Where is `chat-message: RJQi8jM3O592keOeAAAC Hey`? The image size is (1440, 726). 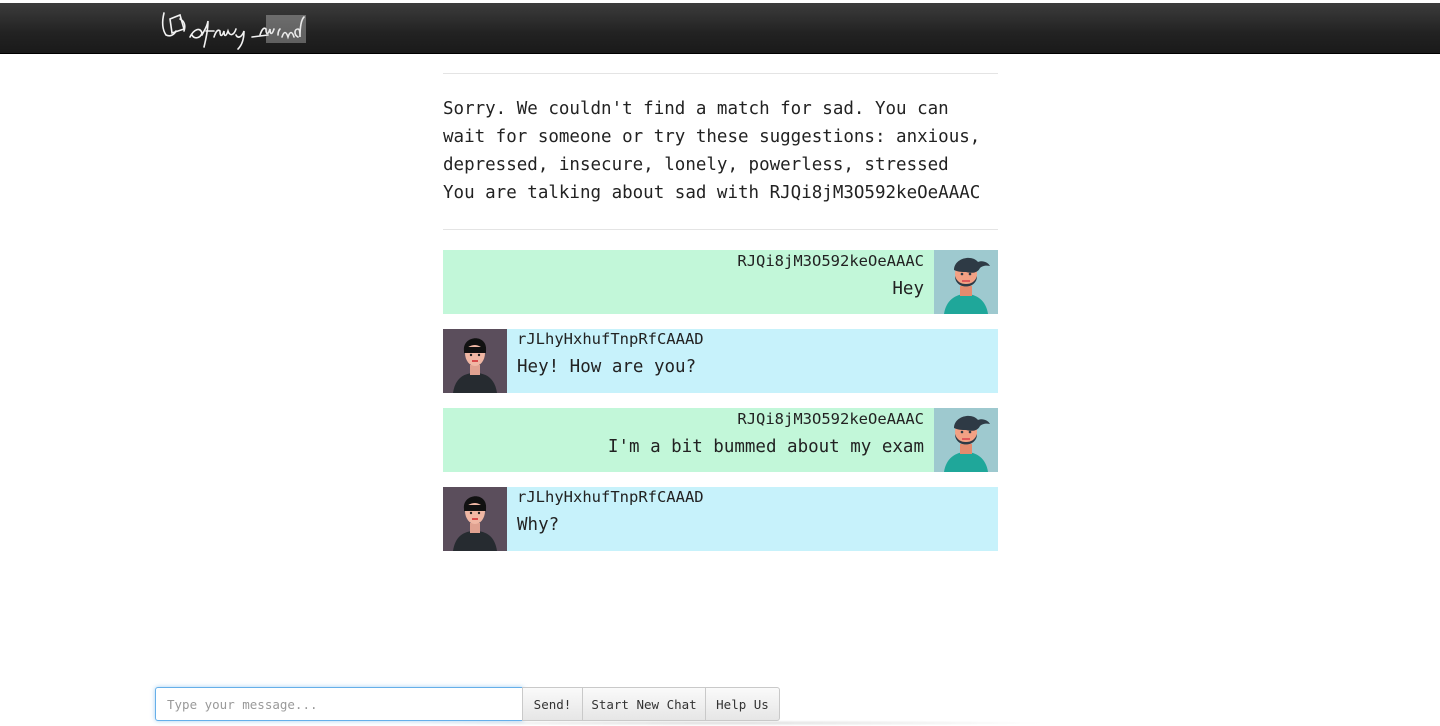 chat-message: RJQi8jM3O592keOeAAAC Hey is located at coordinates (720, 282).